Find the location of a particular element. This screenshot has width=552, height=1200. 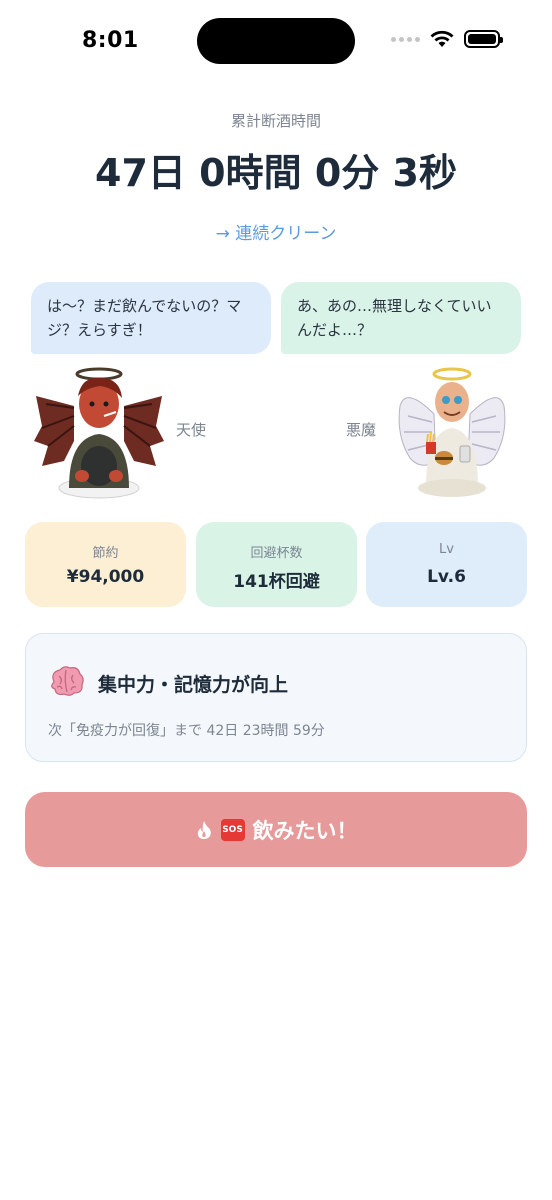

battery-icon is located at coordinates (483, 39).